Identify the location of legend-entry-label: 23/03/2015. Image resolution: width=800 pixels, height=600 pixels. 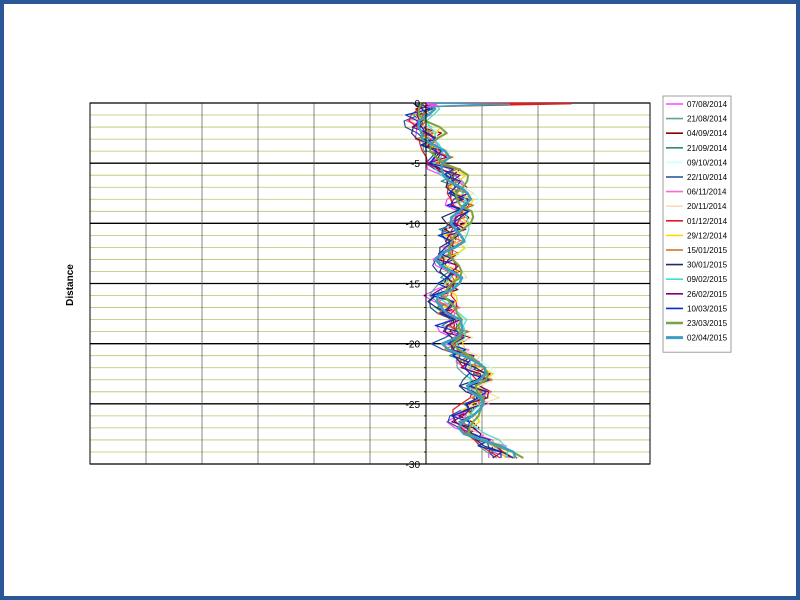
(707, 323).